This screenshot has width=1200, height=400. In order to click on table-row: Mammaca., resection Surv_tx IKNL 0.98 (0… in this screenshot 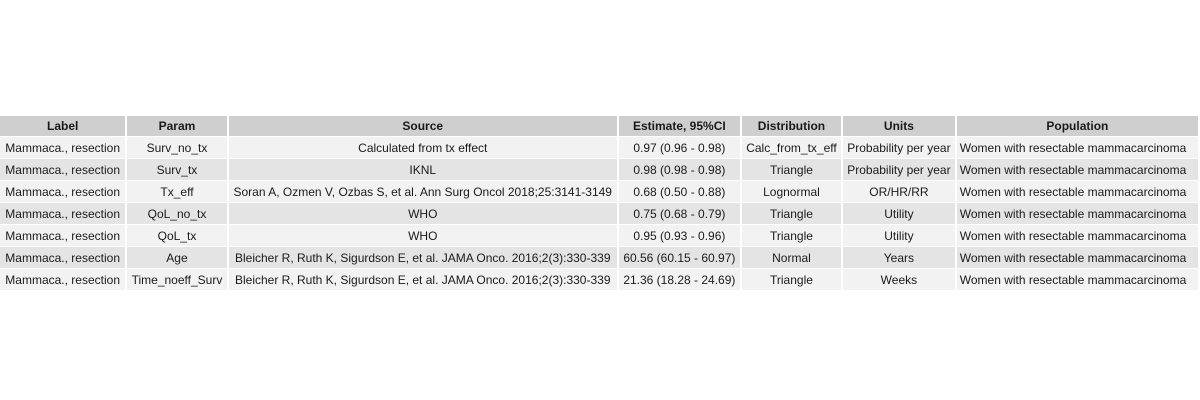, I will do `click(599, 170)`.